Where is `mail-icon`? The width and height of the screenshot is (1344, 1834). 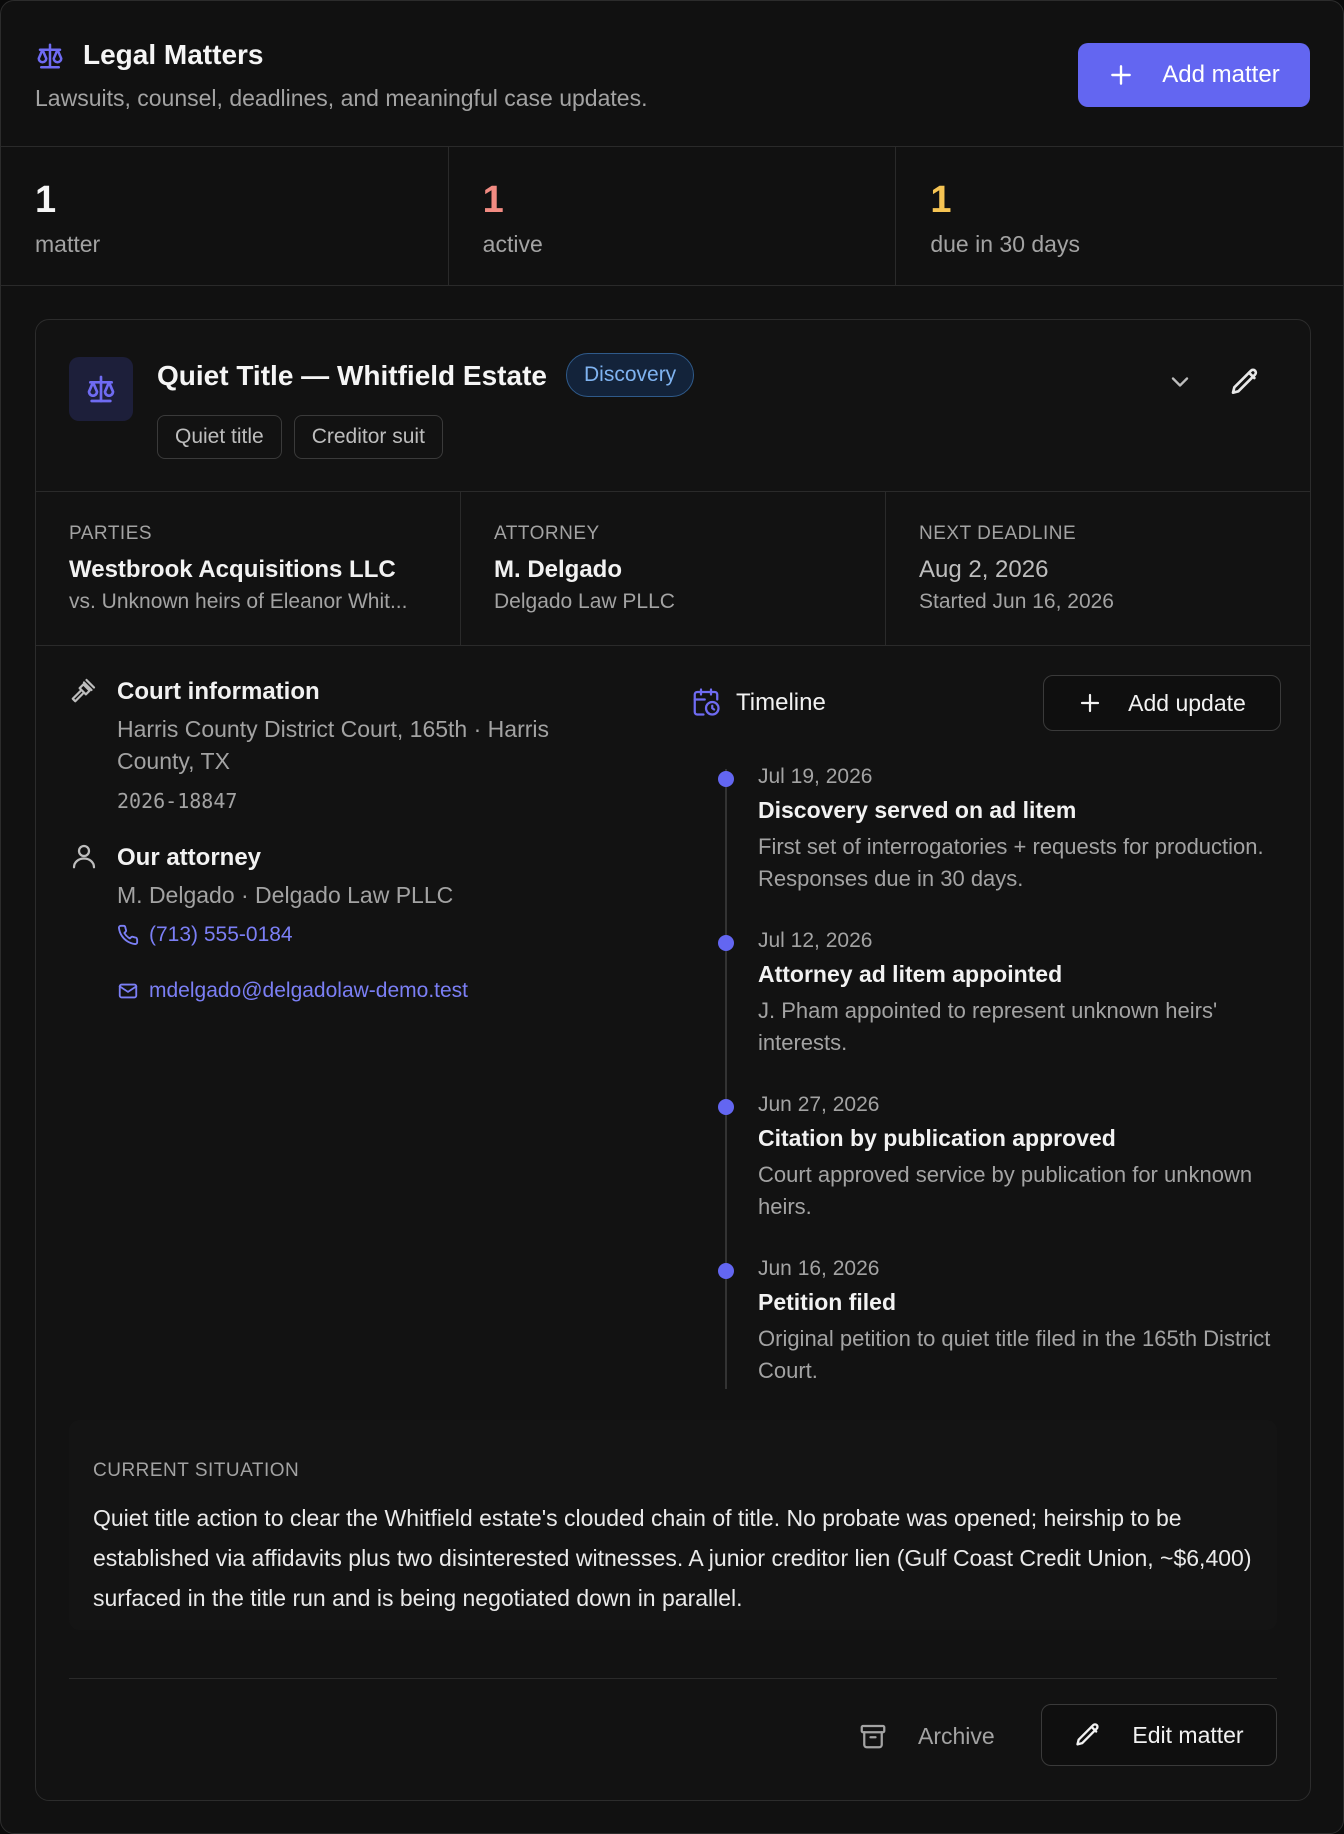
mail-icon is located at coordinates (128, 991).